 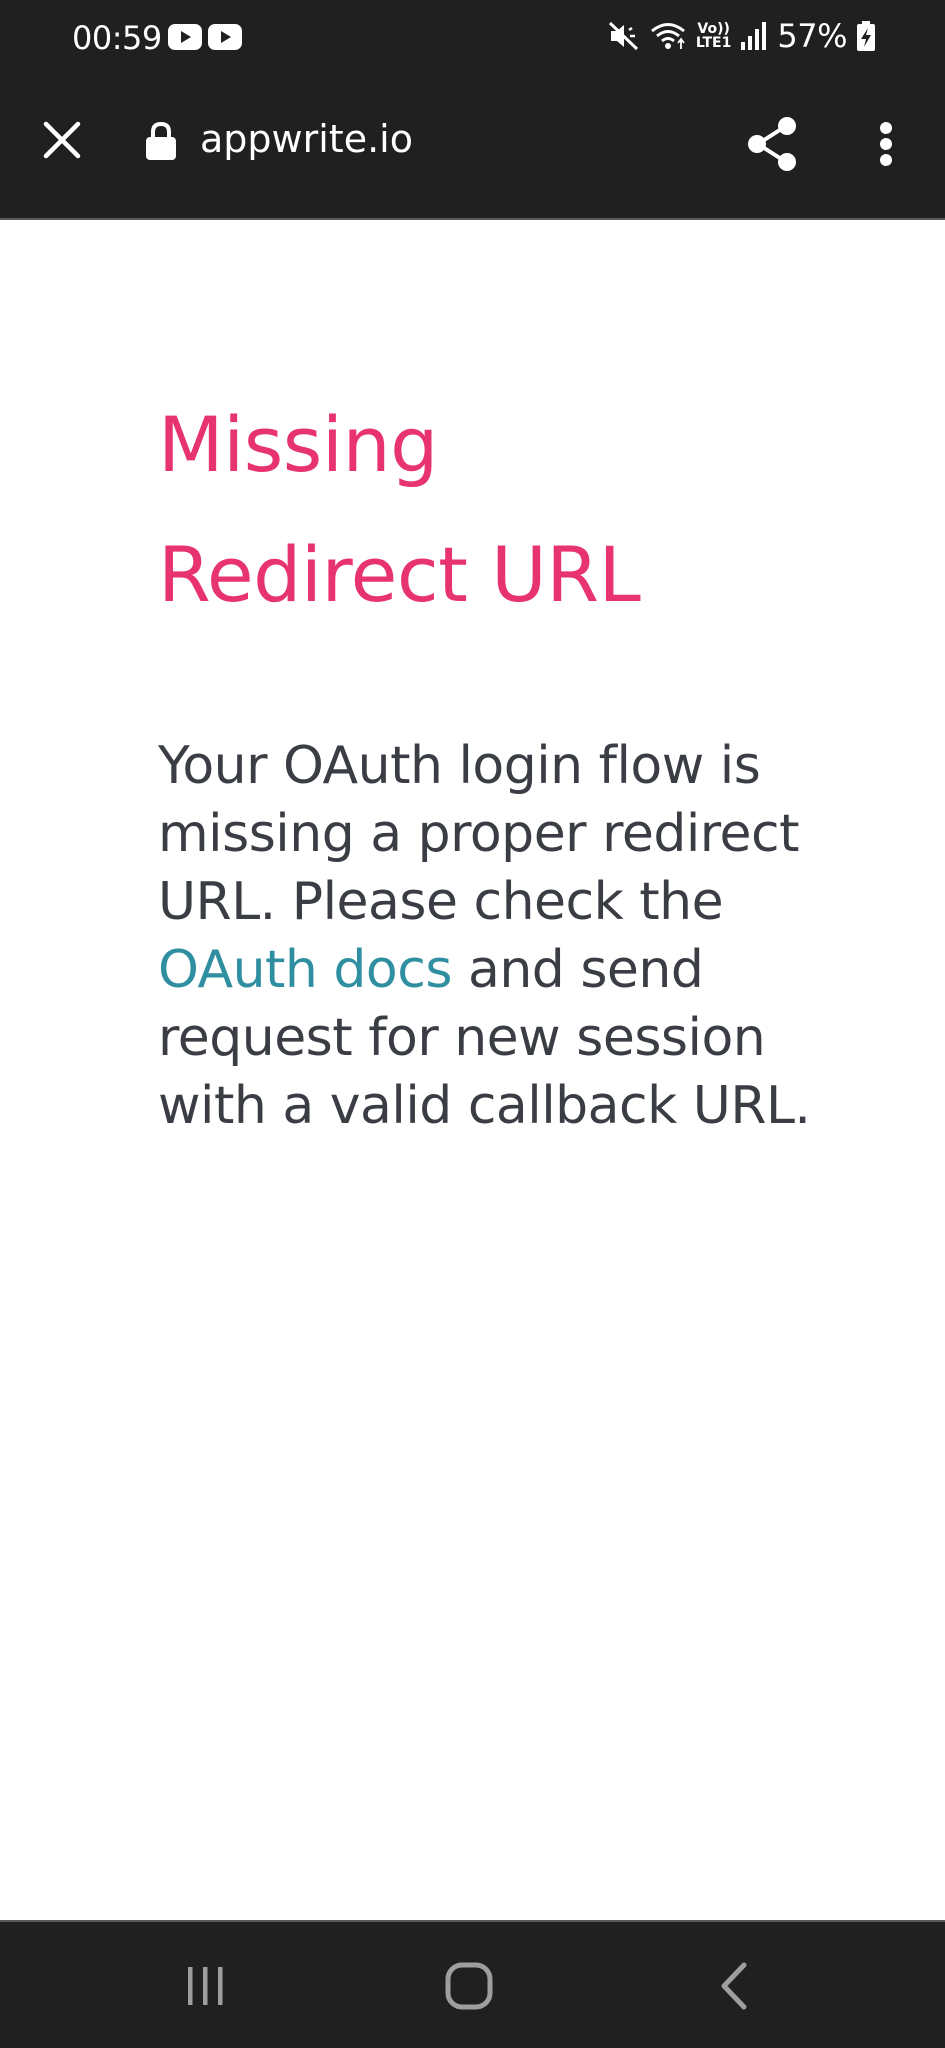 What do you see at coordinates (488, 510) in the screenshot?
I see `page-title: Missing Redirect URL` at bounding box center [488, 510].